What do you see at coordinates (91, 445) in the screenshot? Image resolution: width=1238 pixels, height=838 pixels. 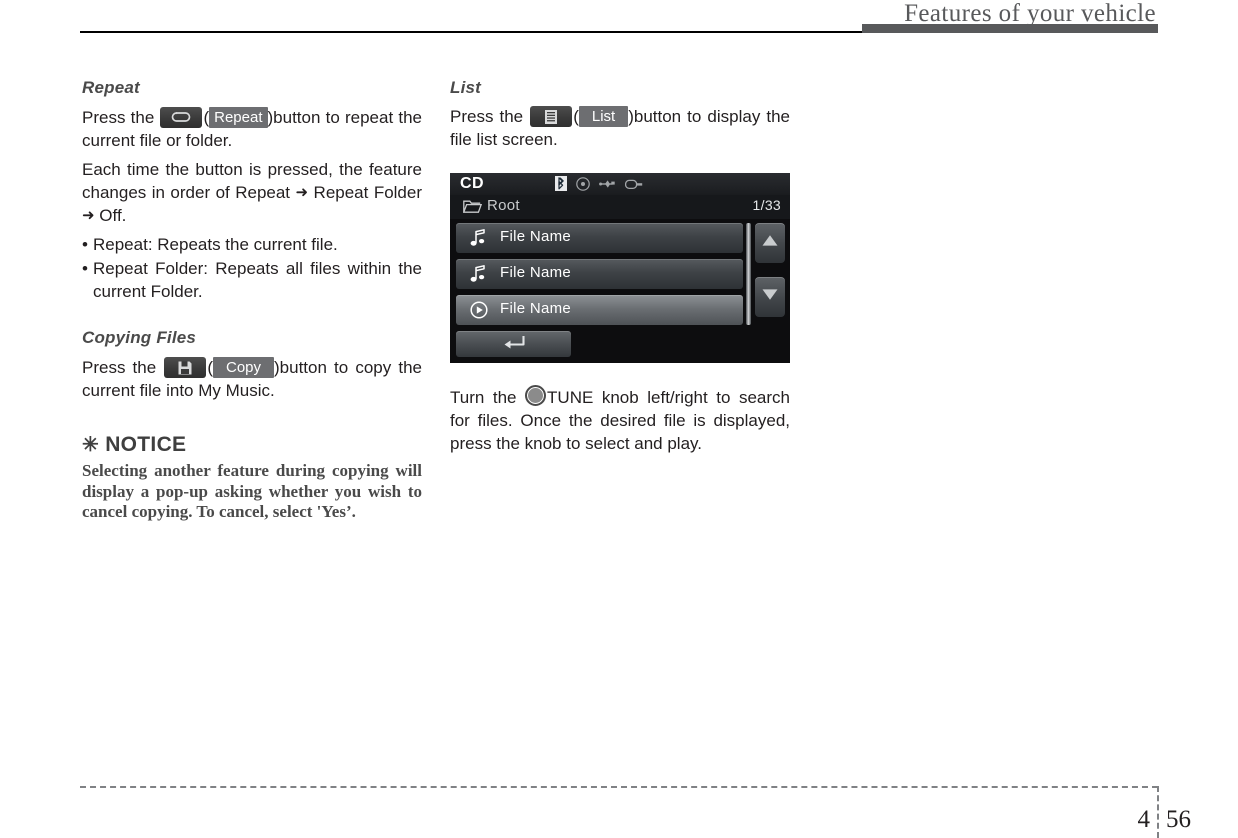 I see `asterisk-icon: ✳` at bounding box center [91, 445].